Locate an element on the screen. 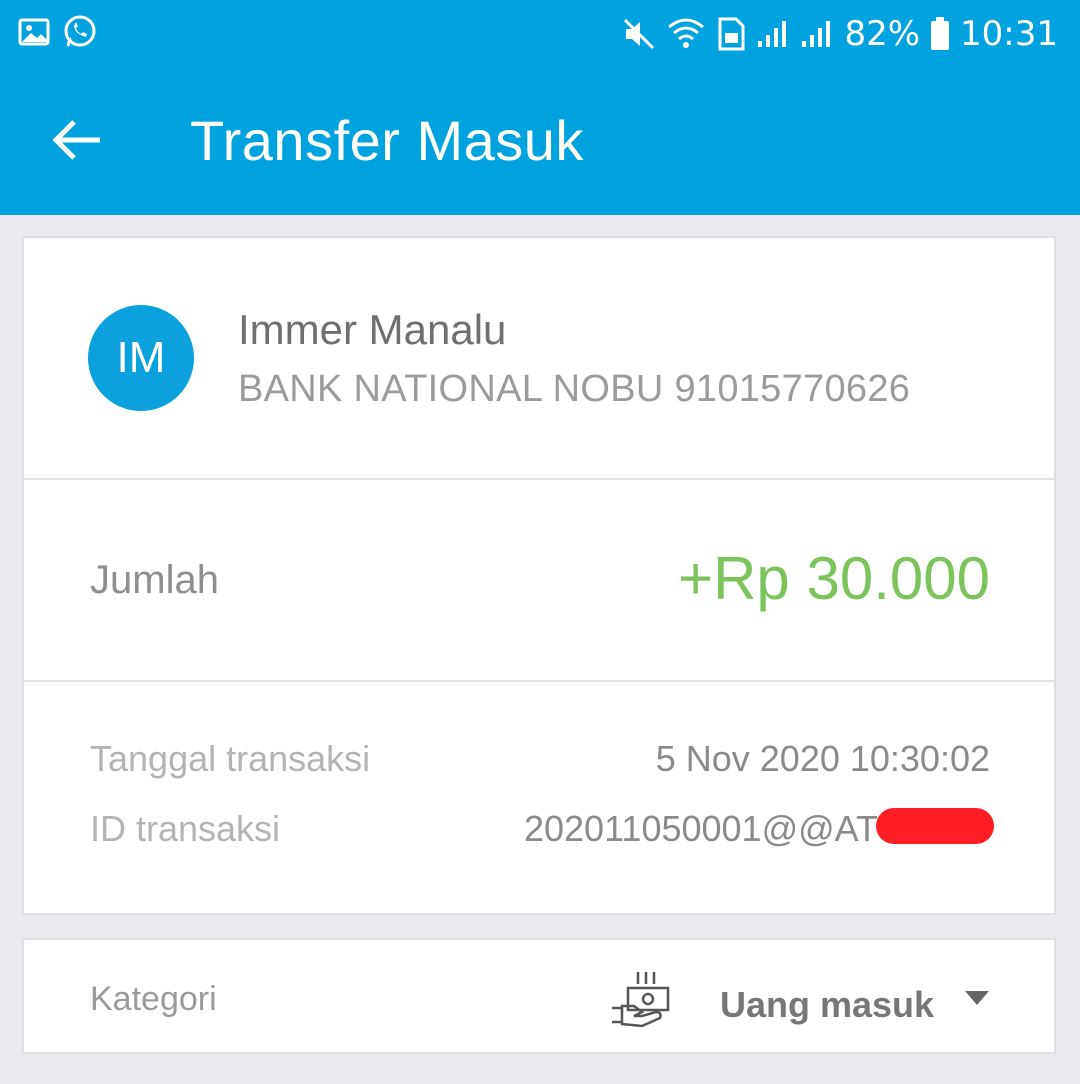 The image size is (1080, 1084). transaction-id-value: 202011050001@@AT is located at coordinates (700, 828).